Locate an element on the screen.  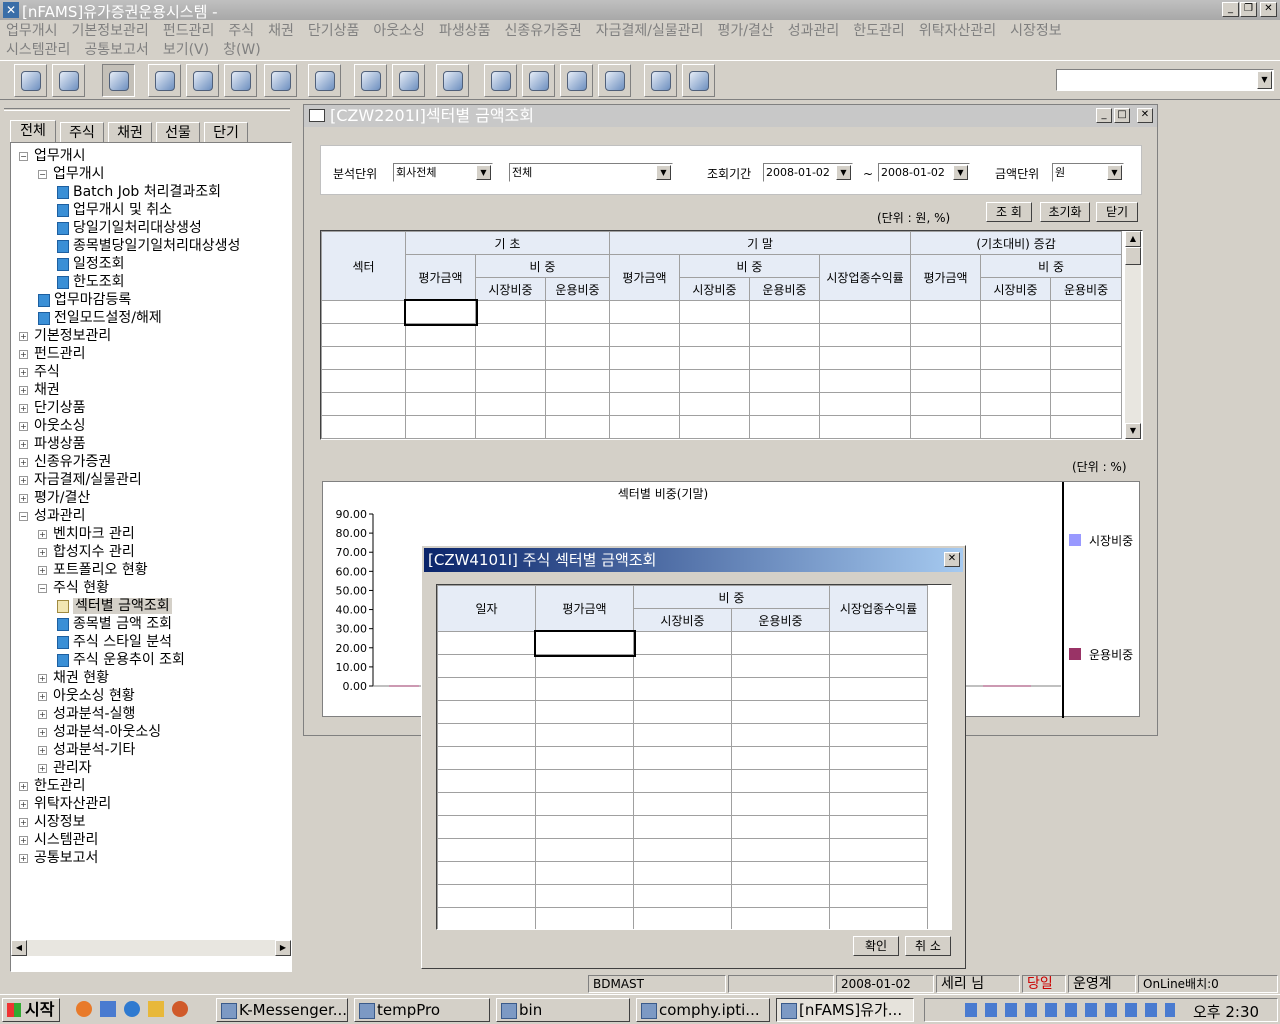
ie-icon is located at coordinates (132, 1009).